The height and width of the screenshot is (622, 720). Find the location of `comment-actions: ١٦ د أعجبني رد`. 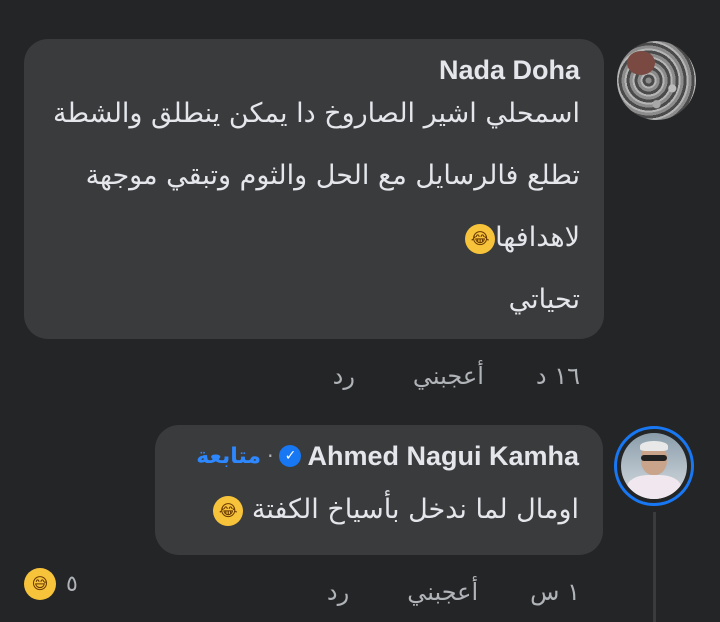

comment-actions: ١٦ د أعجبني رد is located at coordinates (456, 376).